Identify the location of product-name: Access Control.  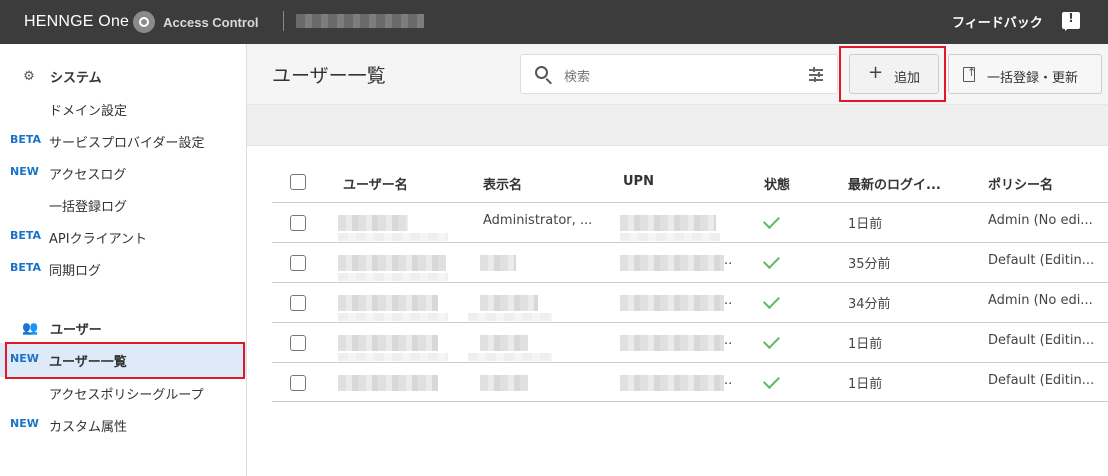
(211, 22).